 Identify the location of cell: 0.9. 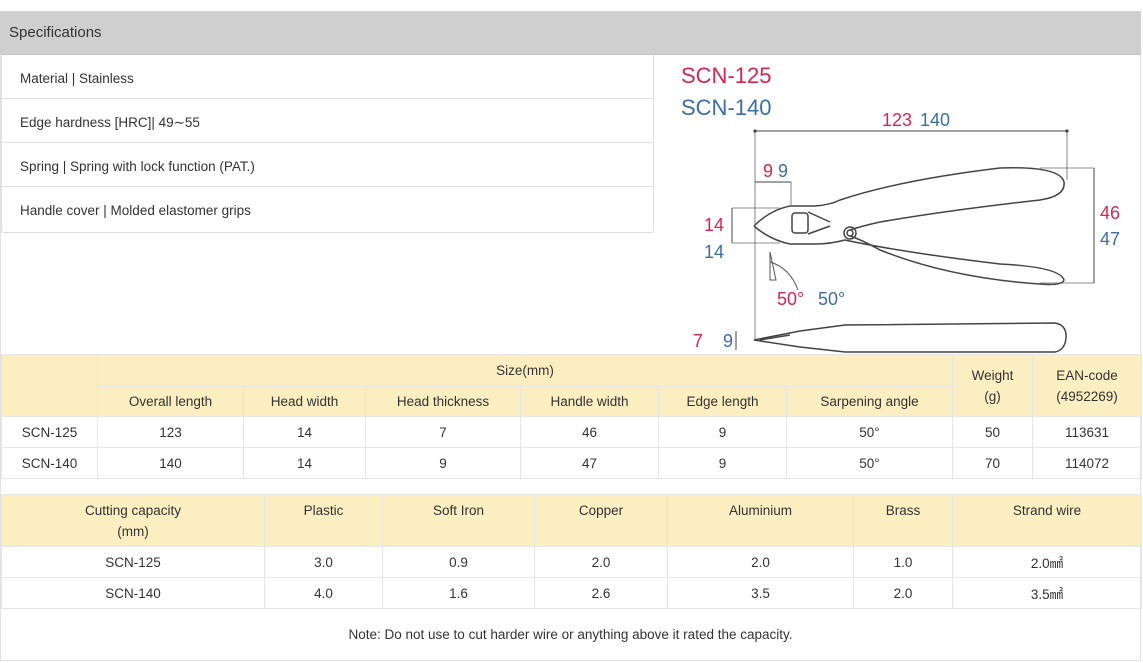
(458, 562).